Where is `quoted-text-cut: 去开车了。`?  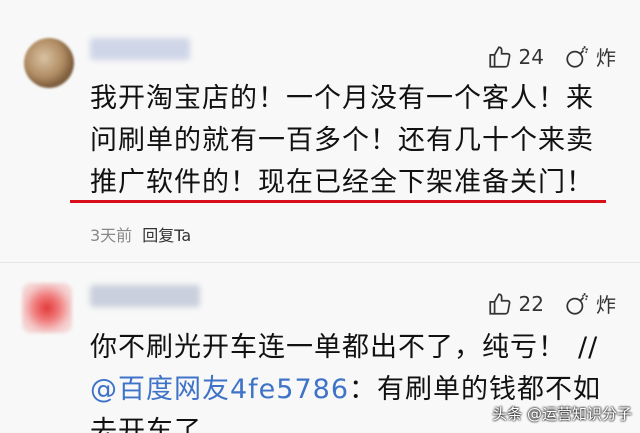
quoted-text-cut: 去开车了。 is located at coordinates (160, 424).